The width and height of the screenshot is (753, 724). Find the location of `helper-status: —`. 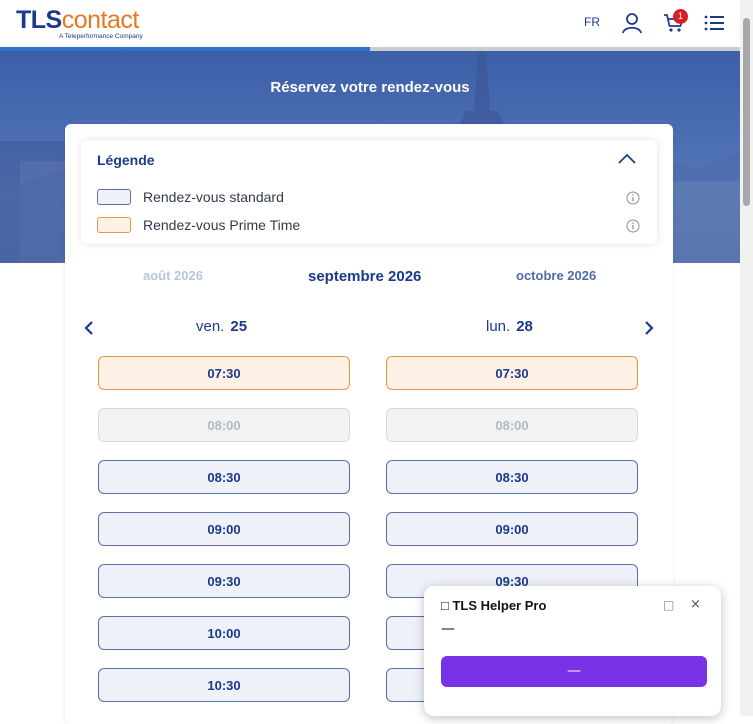

helper-status: — is located at coordinates (448, 629).